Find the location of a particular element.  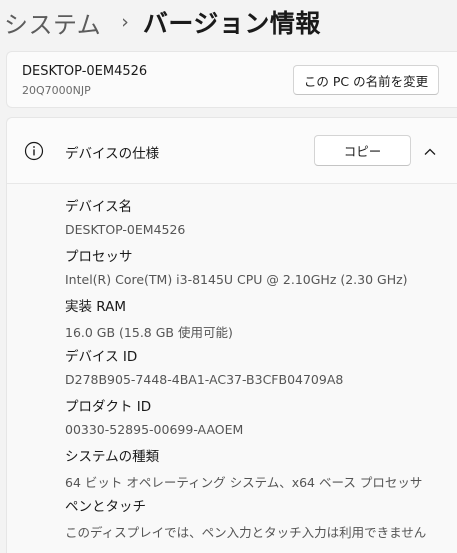

spec-label-ram: 実装 RAM is located at coordinates (96, 307).